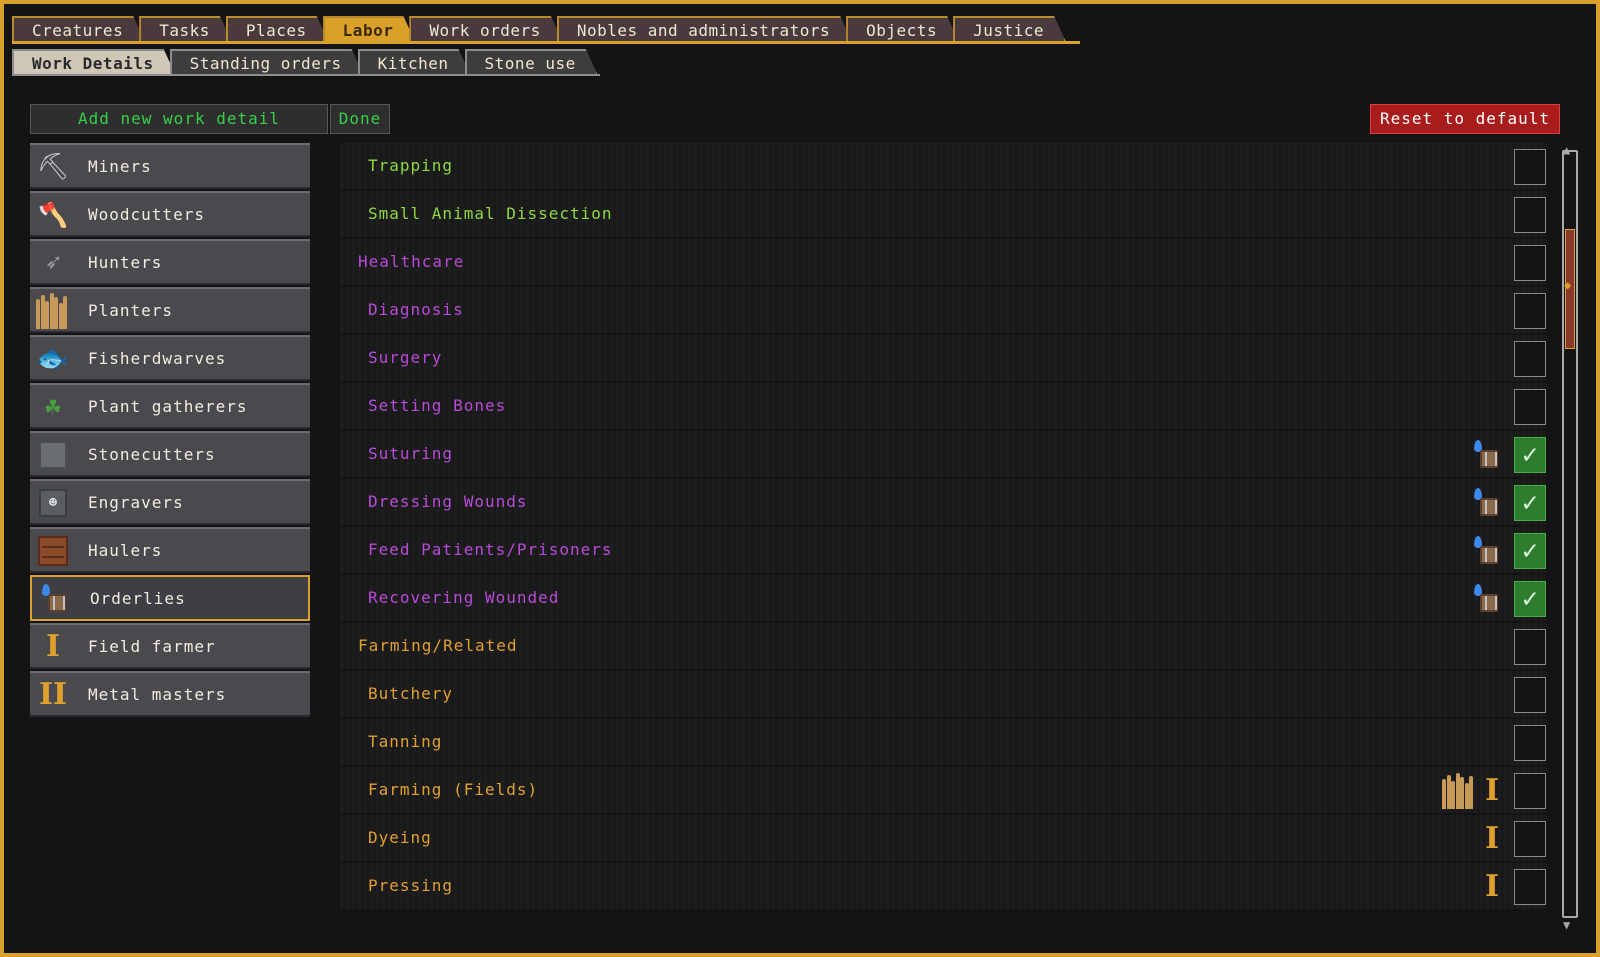  I want to click on axe-icon: 🪓, so click(53, 215).